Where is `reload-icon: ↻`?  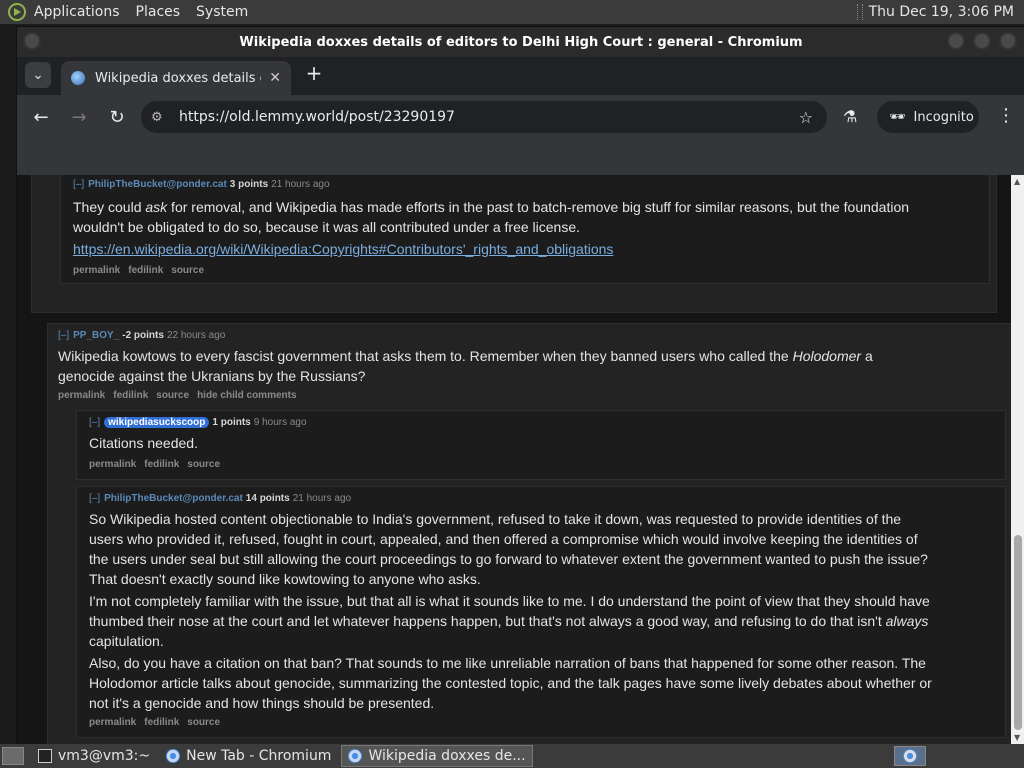 reload-icon: ↻ is located at coordinates (117, 117).